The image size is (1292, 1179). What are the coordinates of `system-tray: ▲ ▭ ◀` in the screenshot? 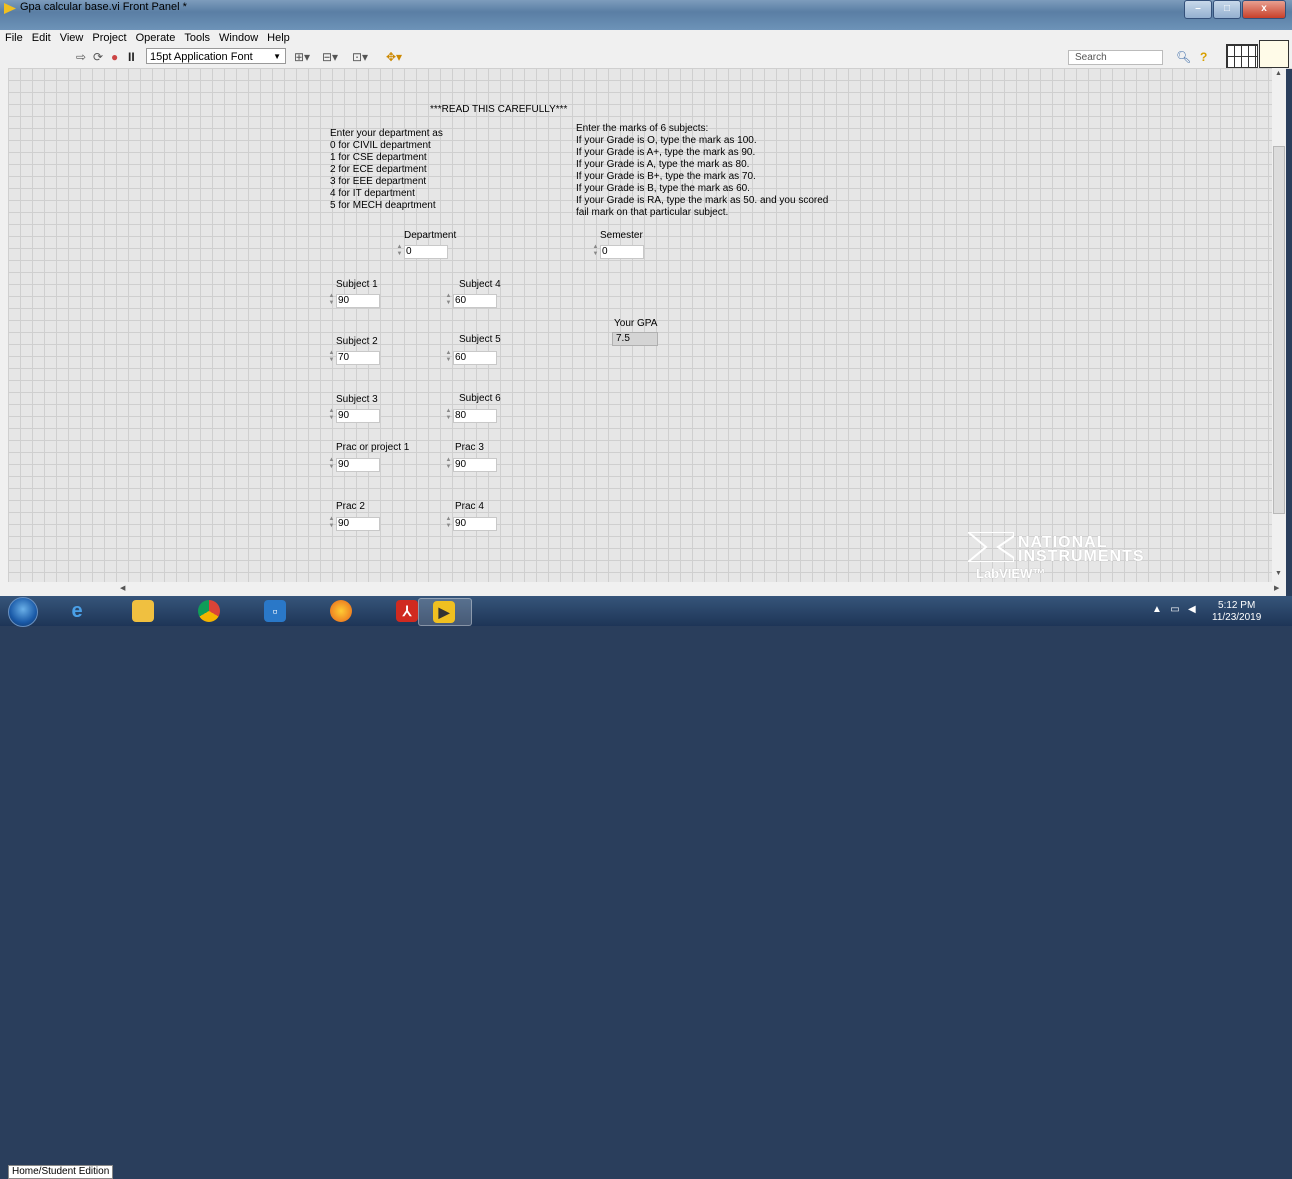 It's located at (1174, 609).